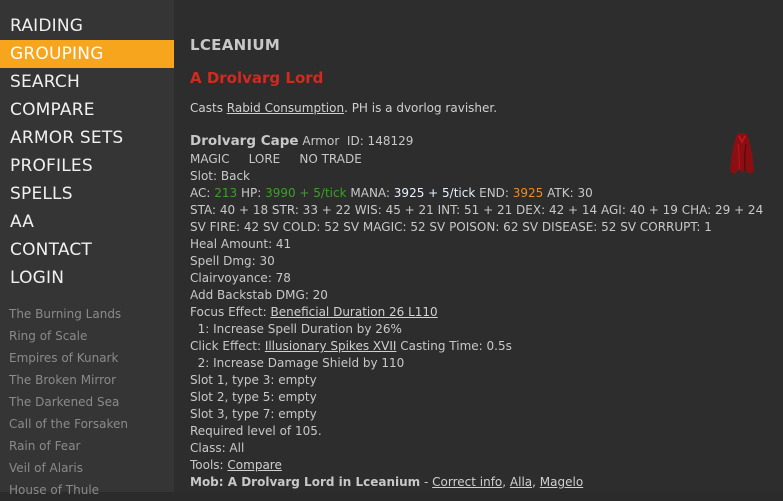  Describe the element at coordinates (285, 108) in the screenshot. I see `spell-link: Rabid Consumption` at that location.